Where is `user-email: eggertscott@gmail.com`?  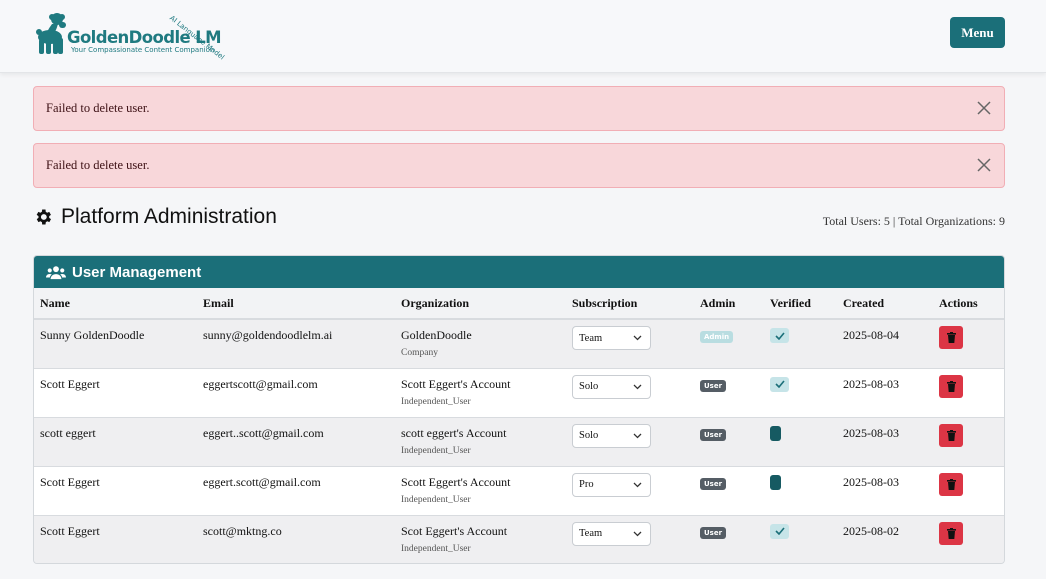 user-email: eggertscott@gmail.com is located at coordinates (260, 383).